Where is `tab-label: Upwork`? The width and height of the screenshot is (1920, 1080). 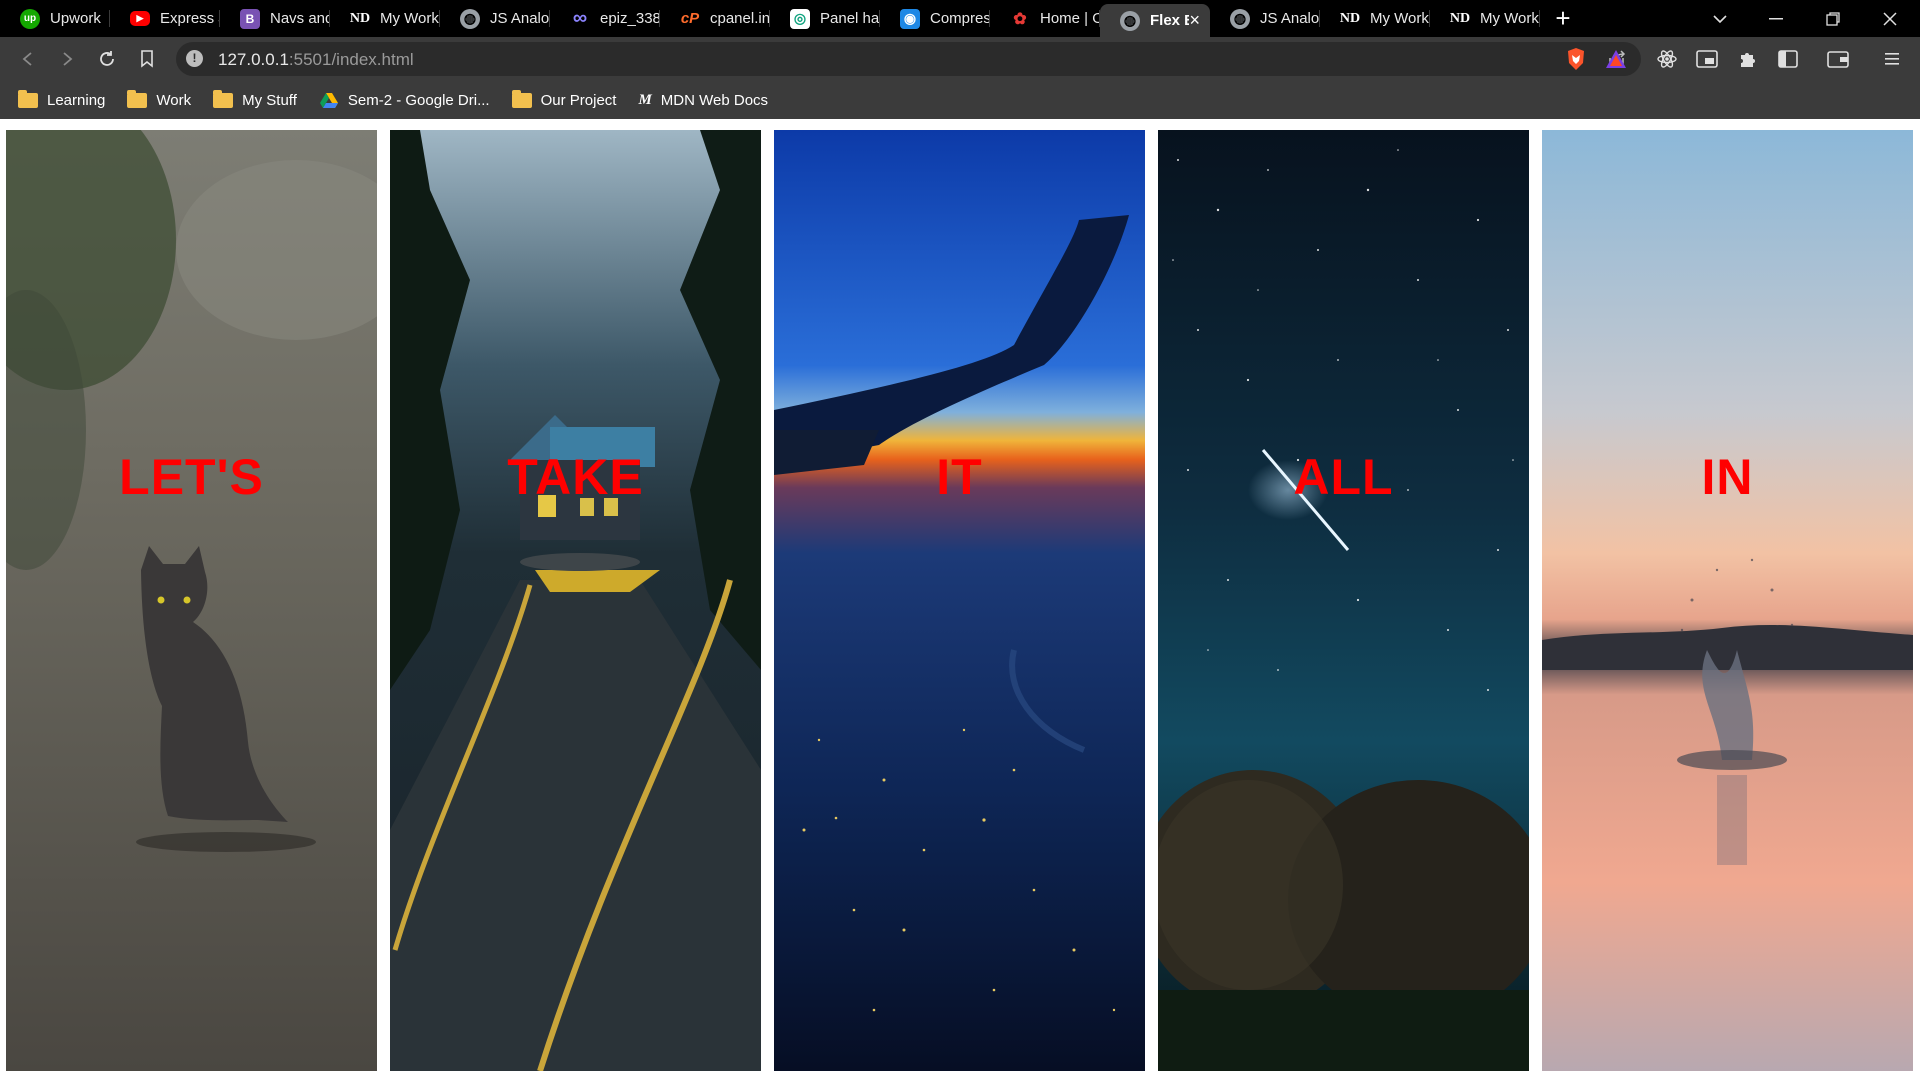 tab-label: Upwork is located at coordinates (75, 18).